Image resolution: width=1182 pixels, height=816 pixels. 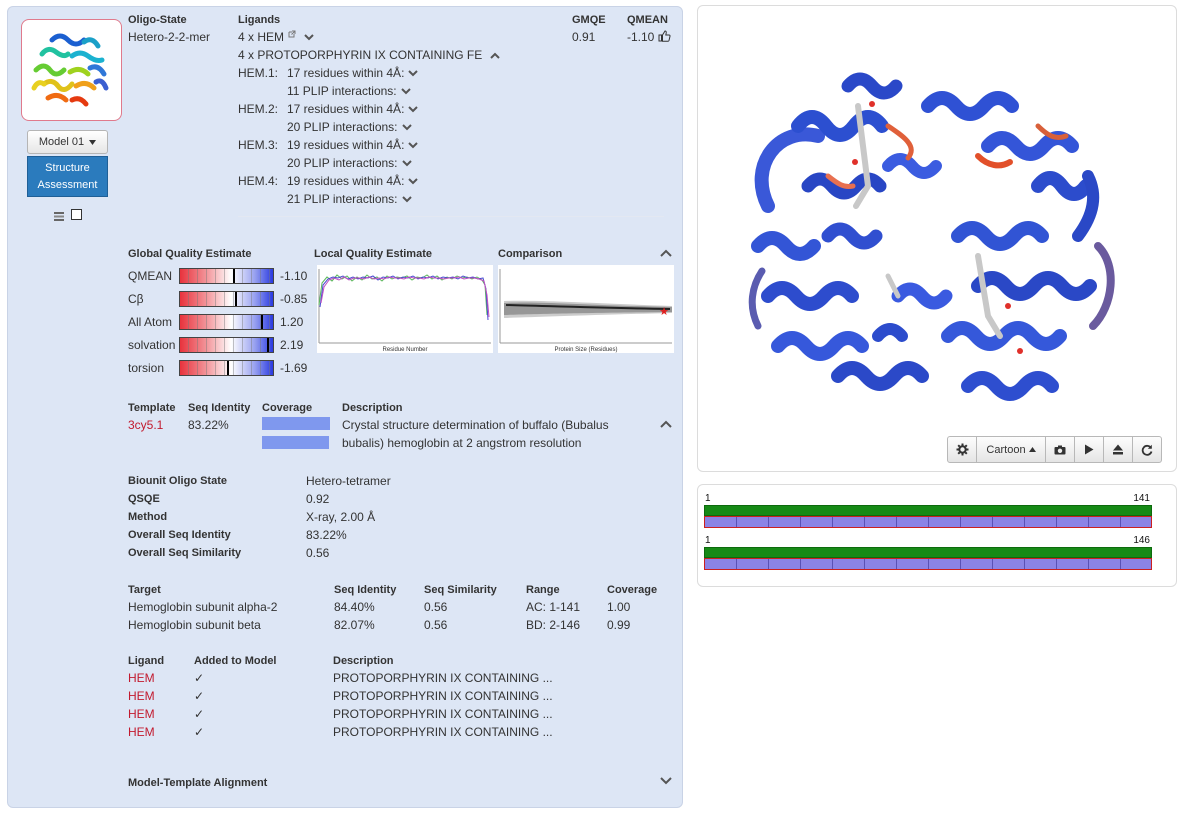 I want to click on comparison-plot: ★ Protein Size (Residues), so click(x=586, y=309).